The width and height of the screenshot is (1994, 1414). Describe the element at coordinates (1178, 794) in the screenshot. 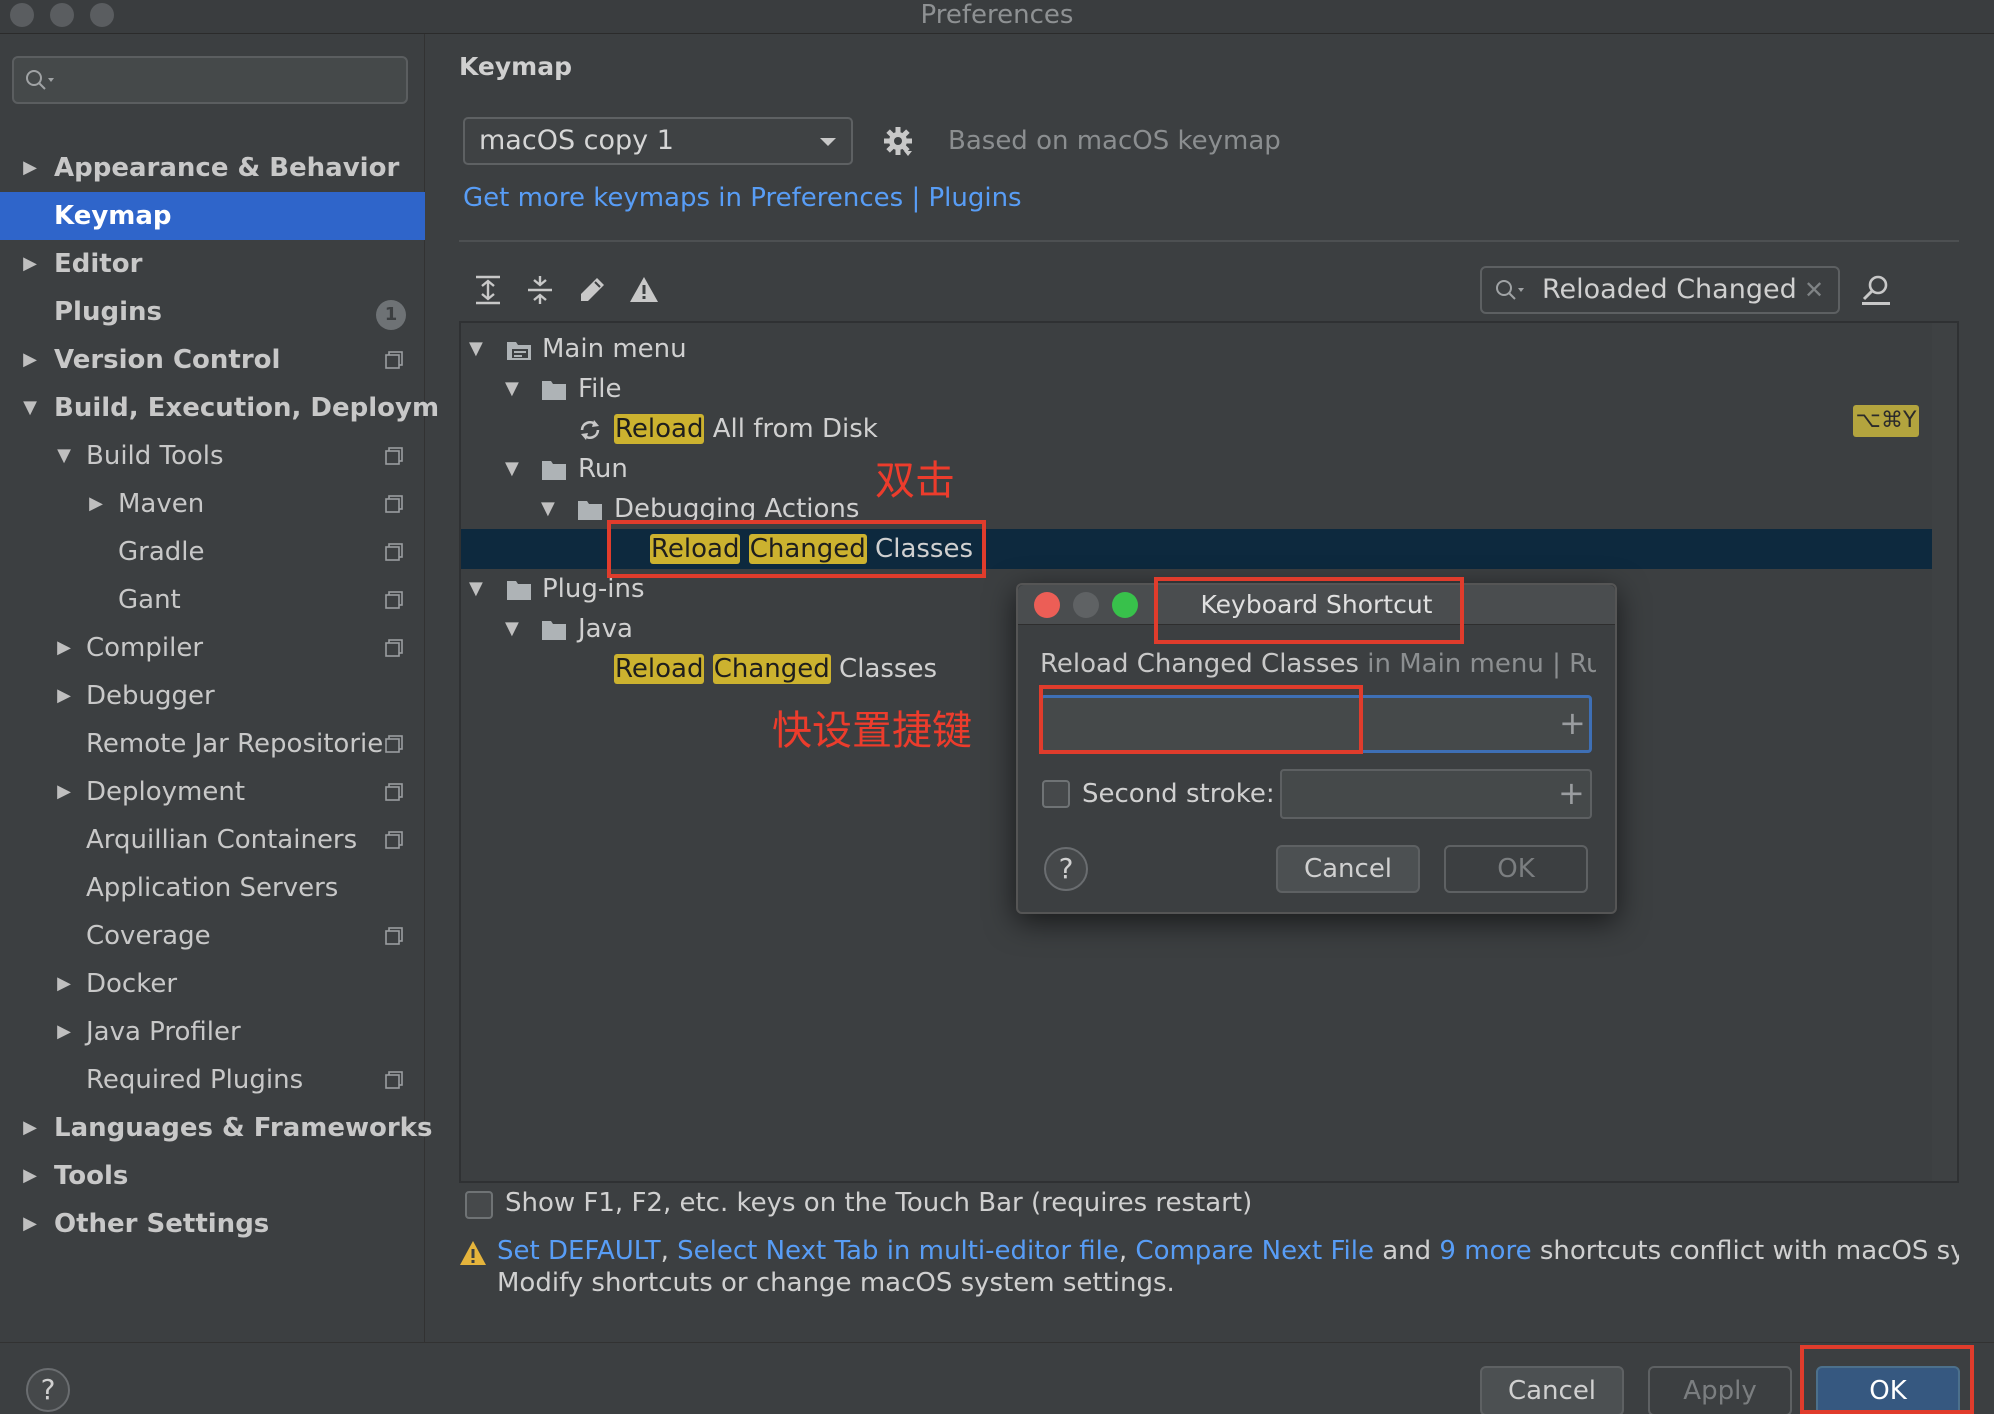

I see `second-stroke-label: Second stroke:` at that location.